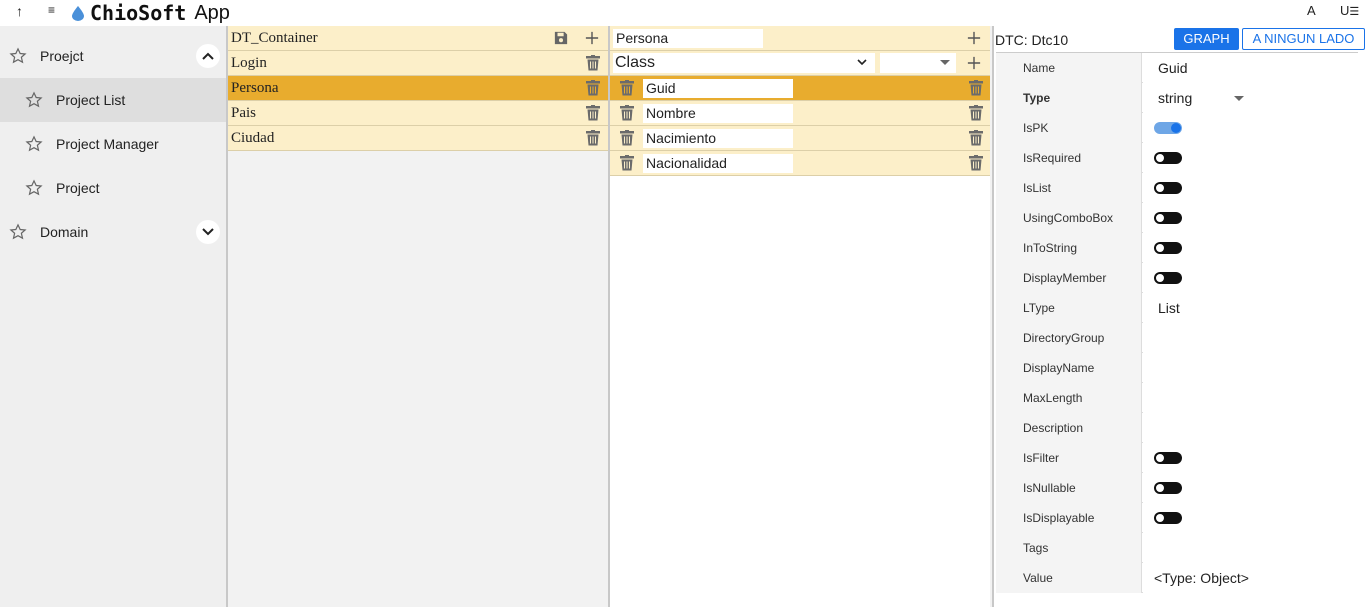  I want to click on hamburger-icon: ≡, so click(51, 10).